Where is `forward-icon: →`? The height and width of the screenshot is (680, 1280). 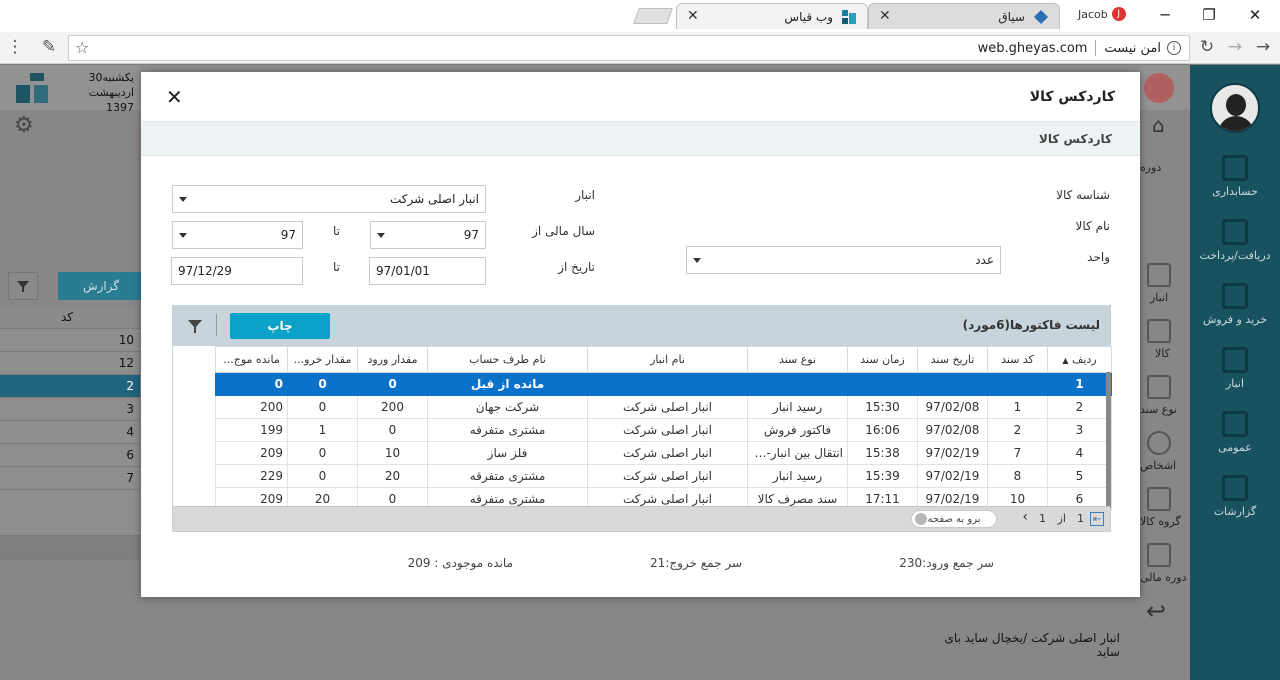
forward-icon: → is located at coordinates (1235, 47).